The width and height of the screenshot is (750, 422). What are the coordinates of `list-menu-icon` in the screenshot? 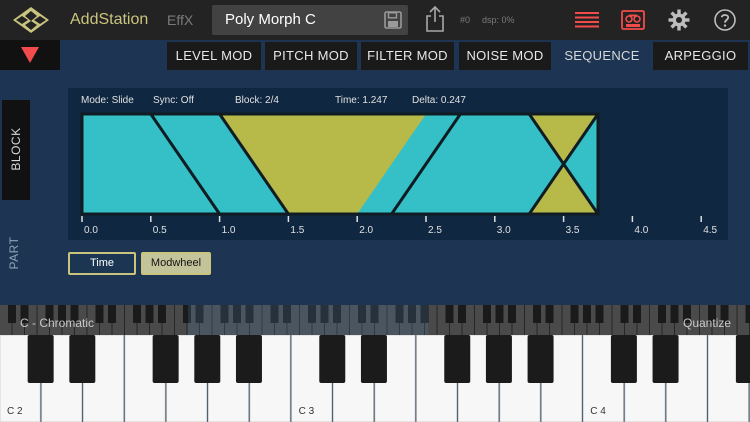 It's located at (587, 20).